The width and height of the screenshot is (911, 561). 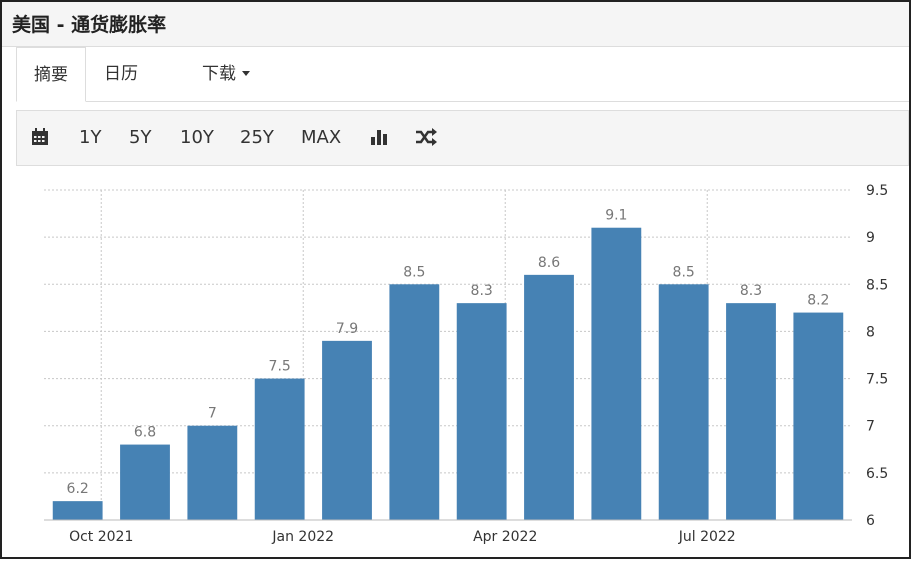 What do you see at coordinates (870, 427) in the screenshot?
I see `y-tick-label: 7` at bounding box center [870, 427].